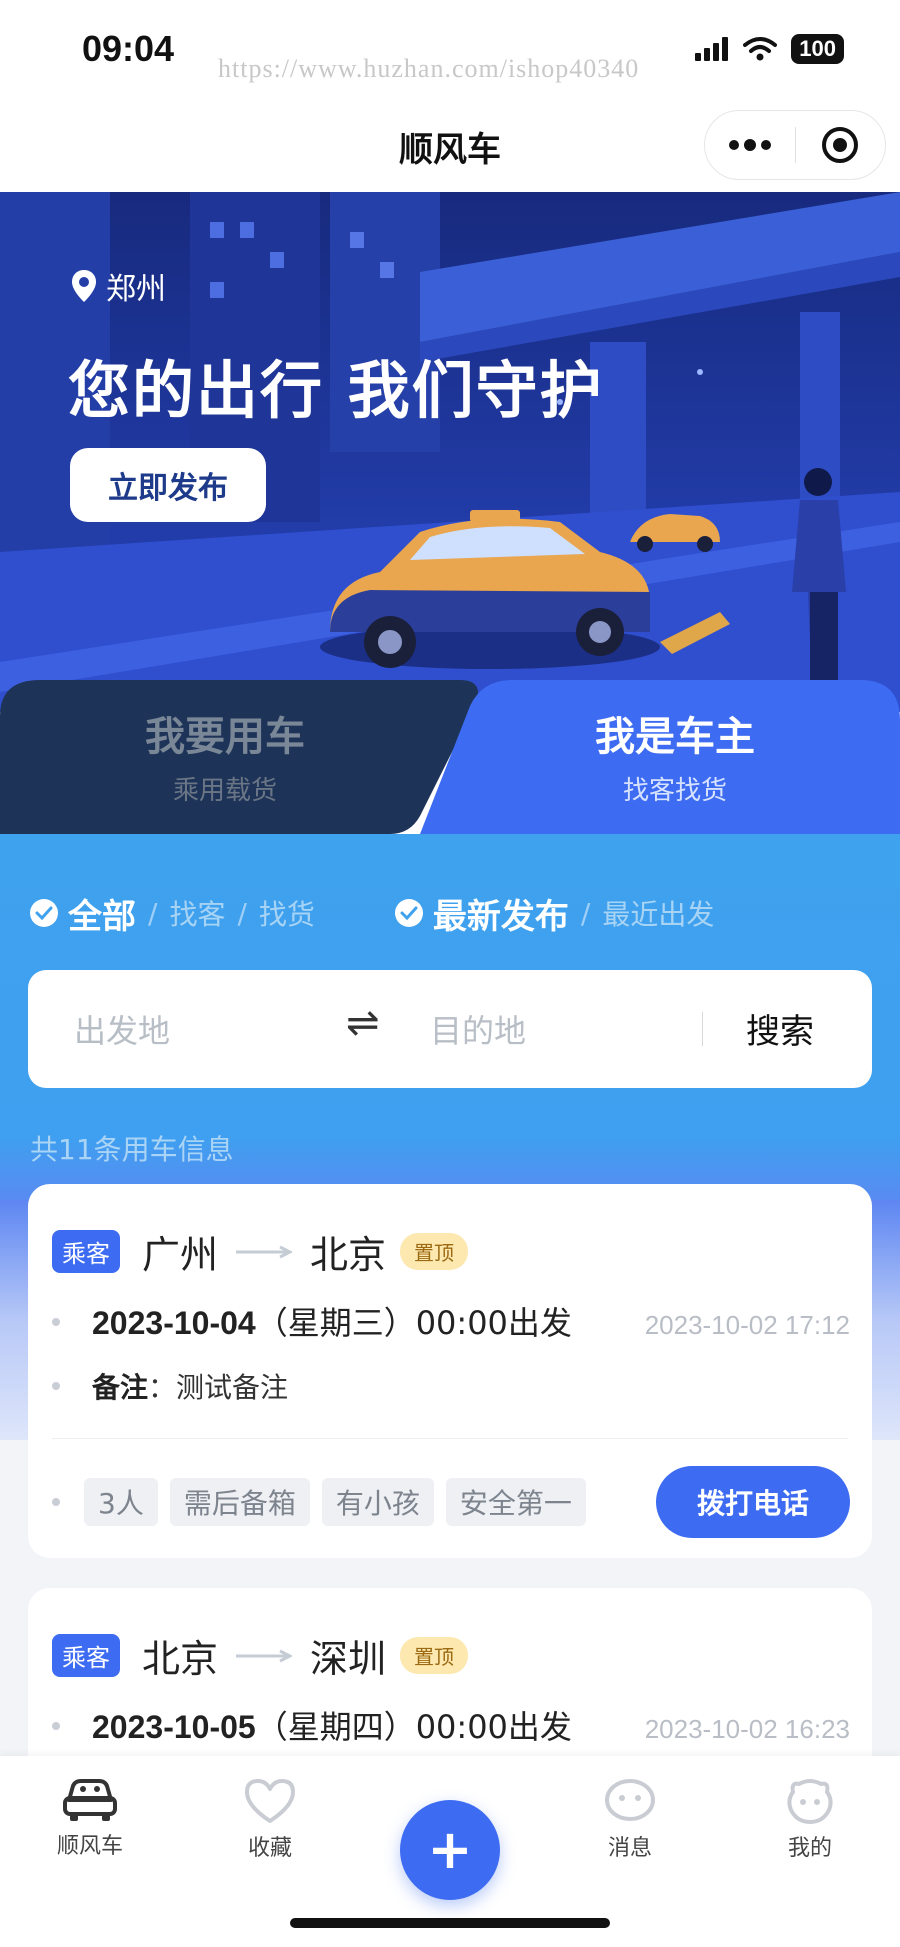 Image resolution: width=900 pixels, height=1947 pixels. Describe the element at coordinates (817, 49) in the screenshot. I see `battery-indicator: 100` at that location.